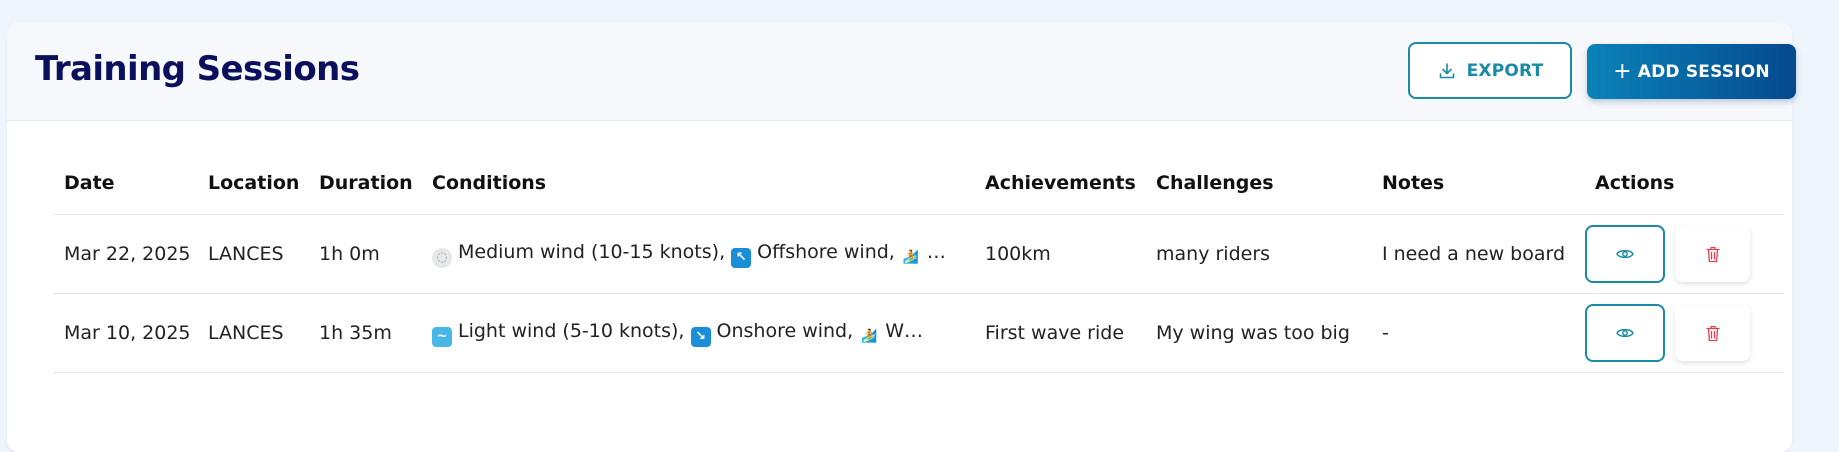 This screenshot has height=452, width=1839. What do you see at coordinates (1060, 183) in the screenshot?
I see `column-header-achievements: Achievements` at bounding box center [1060, 183].